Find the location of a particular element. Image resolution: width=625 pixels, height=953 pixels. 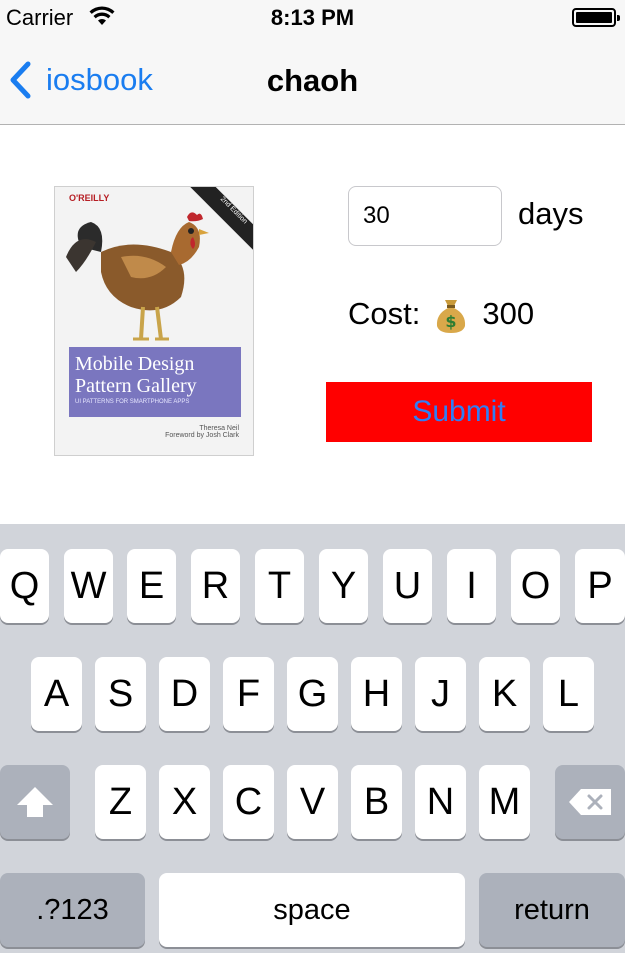

return-key: return is located at coordinates (552, 910).